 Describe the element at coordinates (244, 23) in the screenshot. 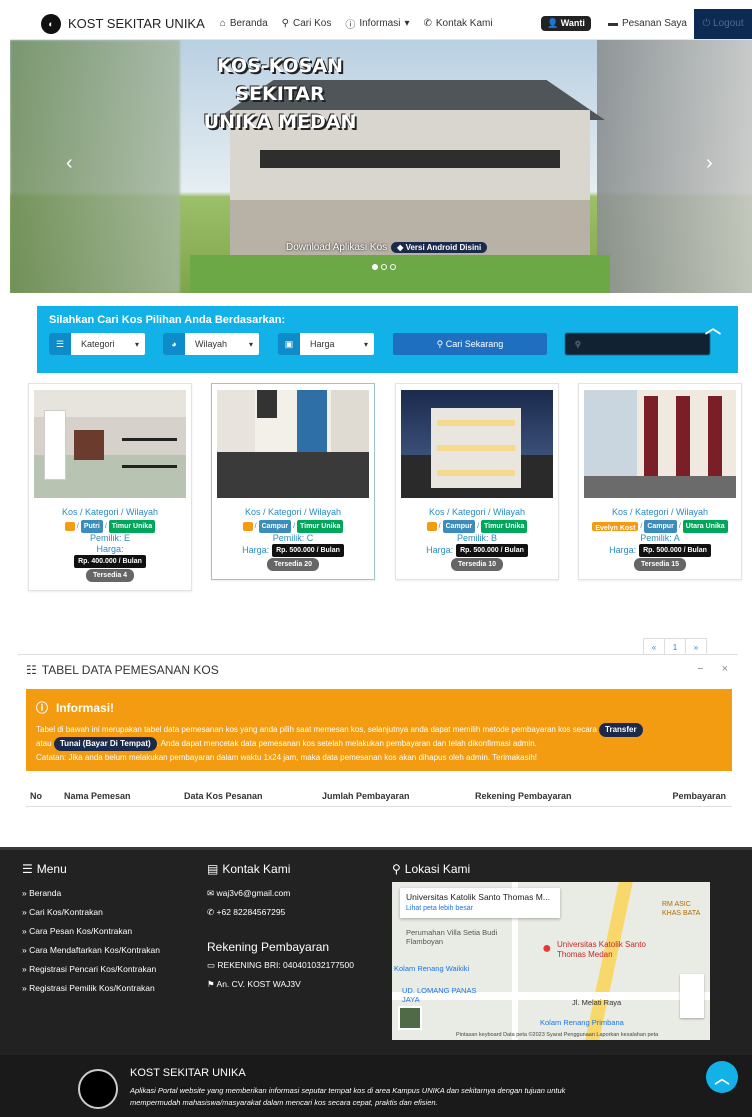

I see `nav-beranda: ⌂ Beranda` at that location.